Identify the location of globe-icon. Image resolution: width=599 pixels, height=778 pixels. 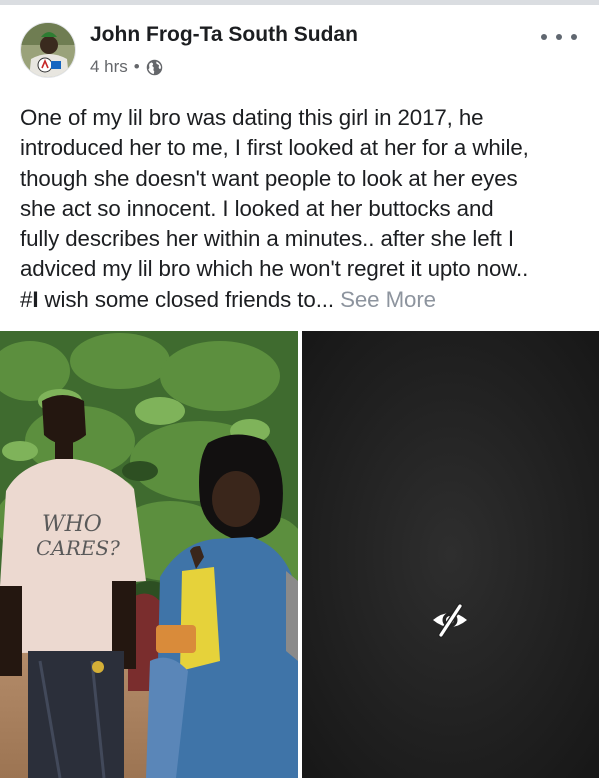
(154, 67).